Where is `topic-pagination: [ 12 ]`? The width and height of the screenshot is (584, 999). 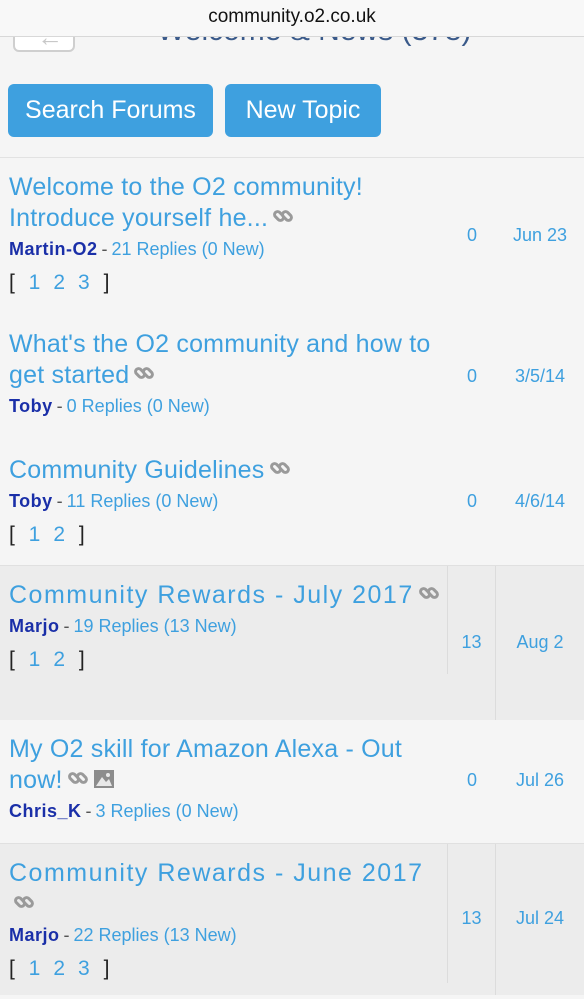 topic-pagination: [ 12 ] is located at coordinates (228, 535).